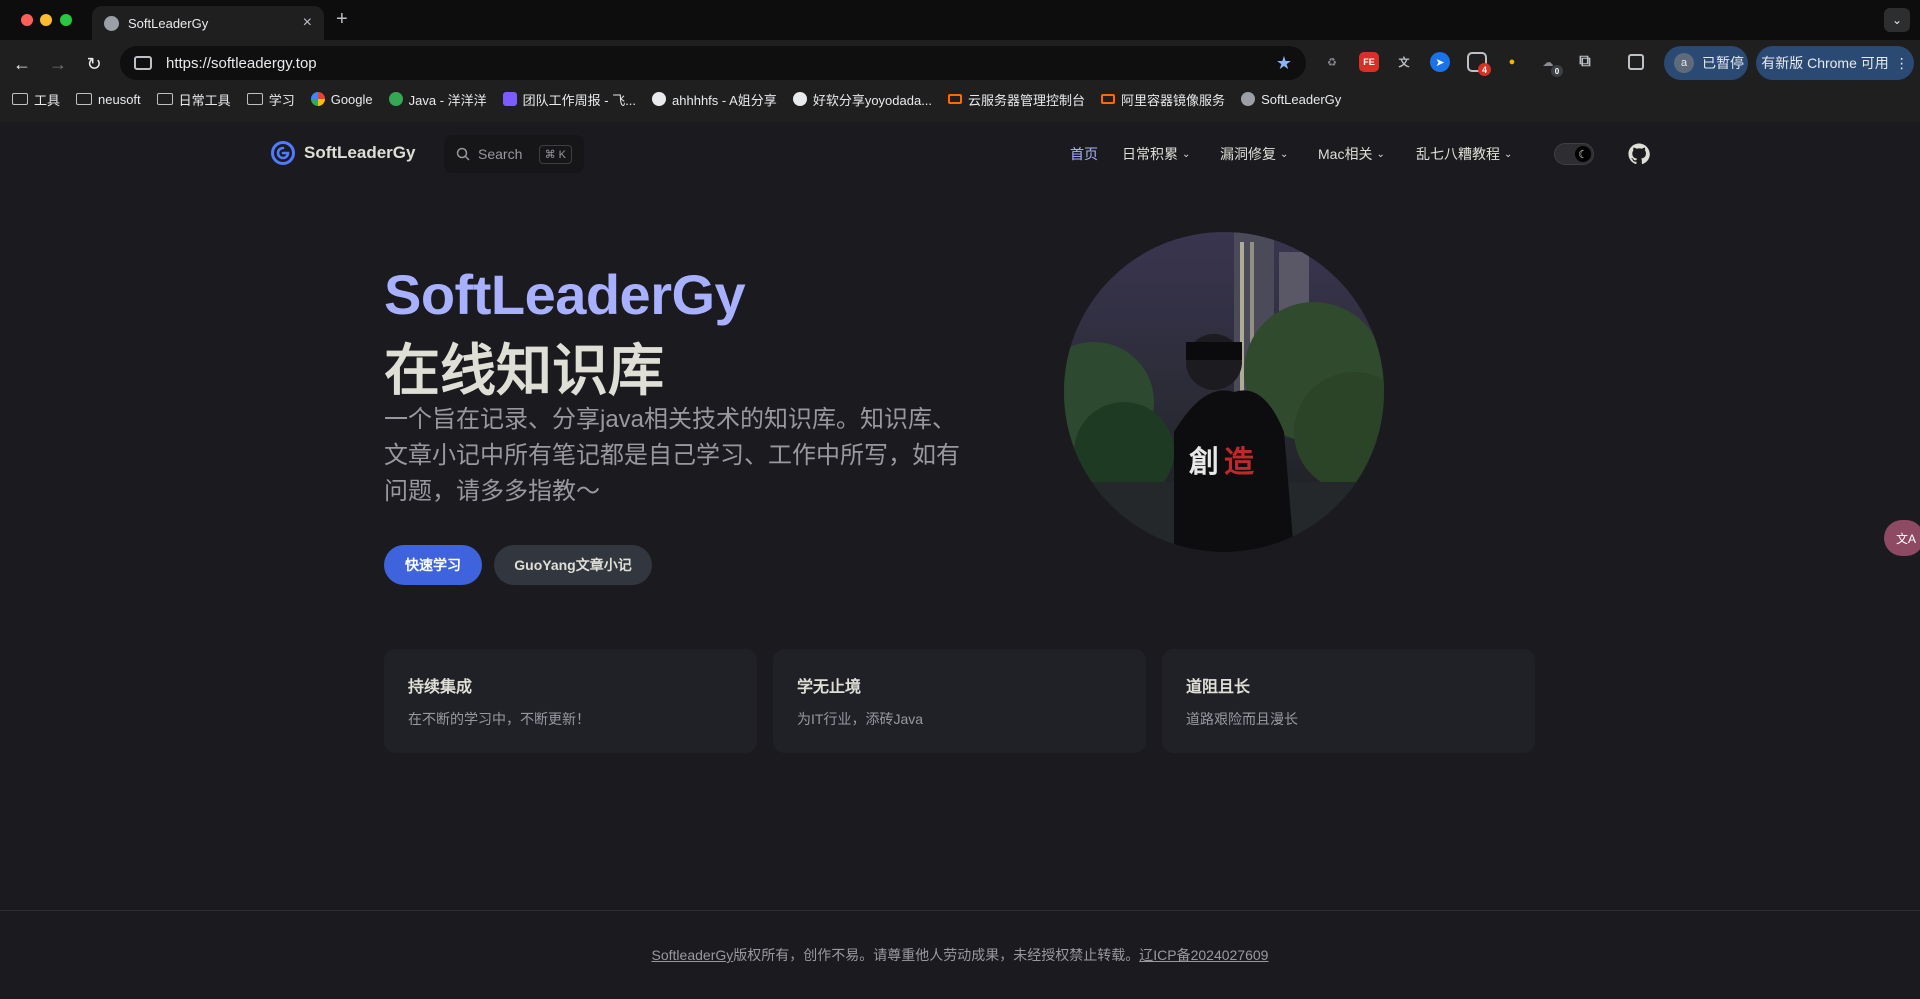 Image resolution: width=1920 pixels, height=999 pixels. Describe the element at coordinates (860, 719) in the screenshot. I see `feature-details: 为IT行业，添砖Java` at that location.